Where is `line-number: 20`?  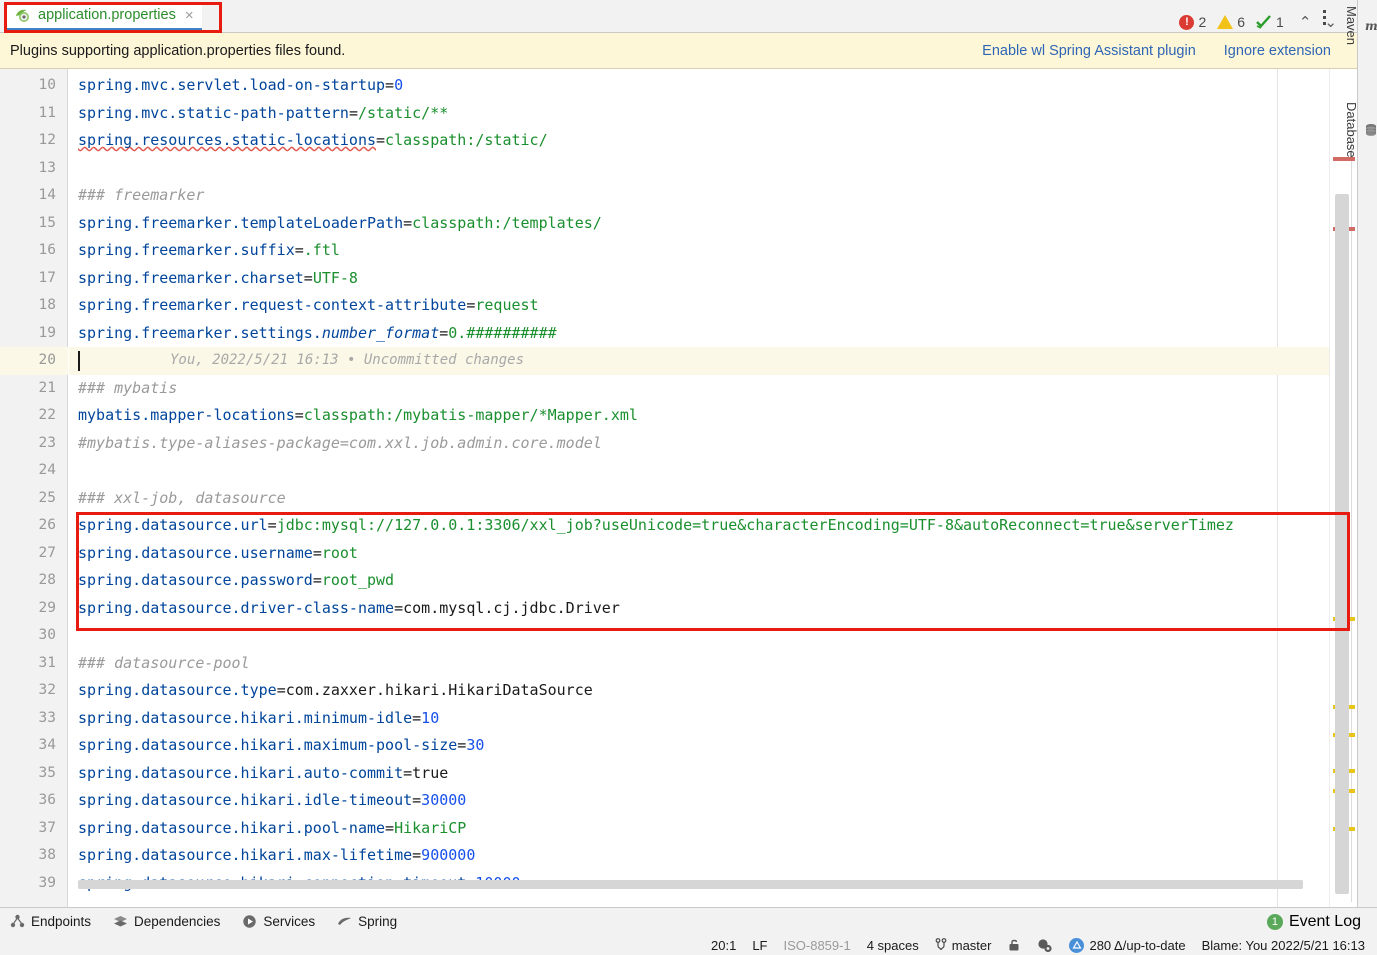 line-number: 20 is located at coordinates (47, 360).